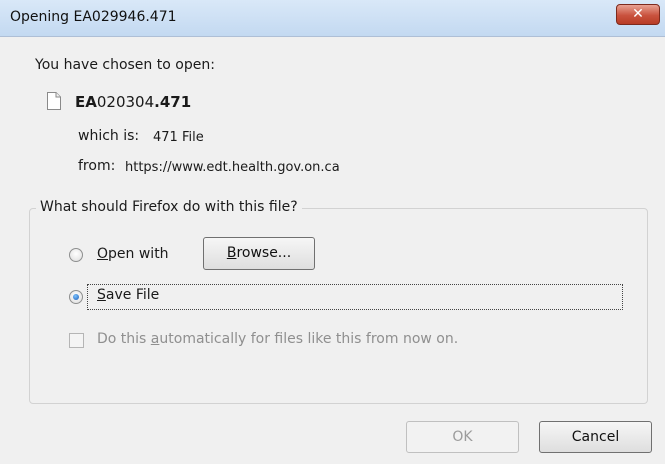 This screenshot has height=464, width=665. What do you see at coordinates (231, 253) in the screenshot?
I see `browse-label-accel: B` at bounding box center [231, 253].